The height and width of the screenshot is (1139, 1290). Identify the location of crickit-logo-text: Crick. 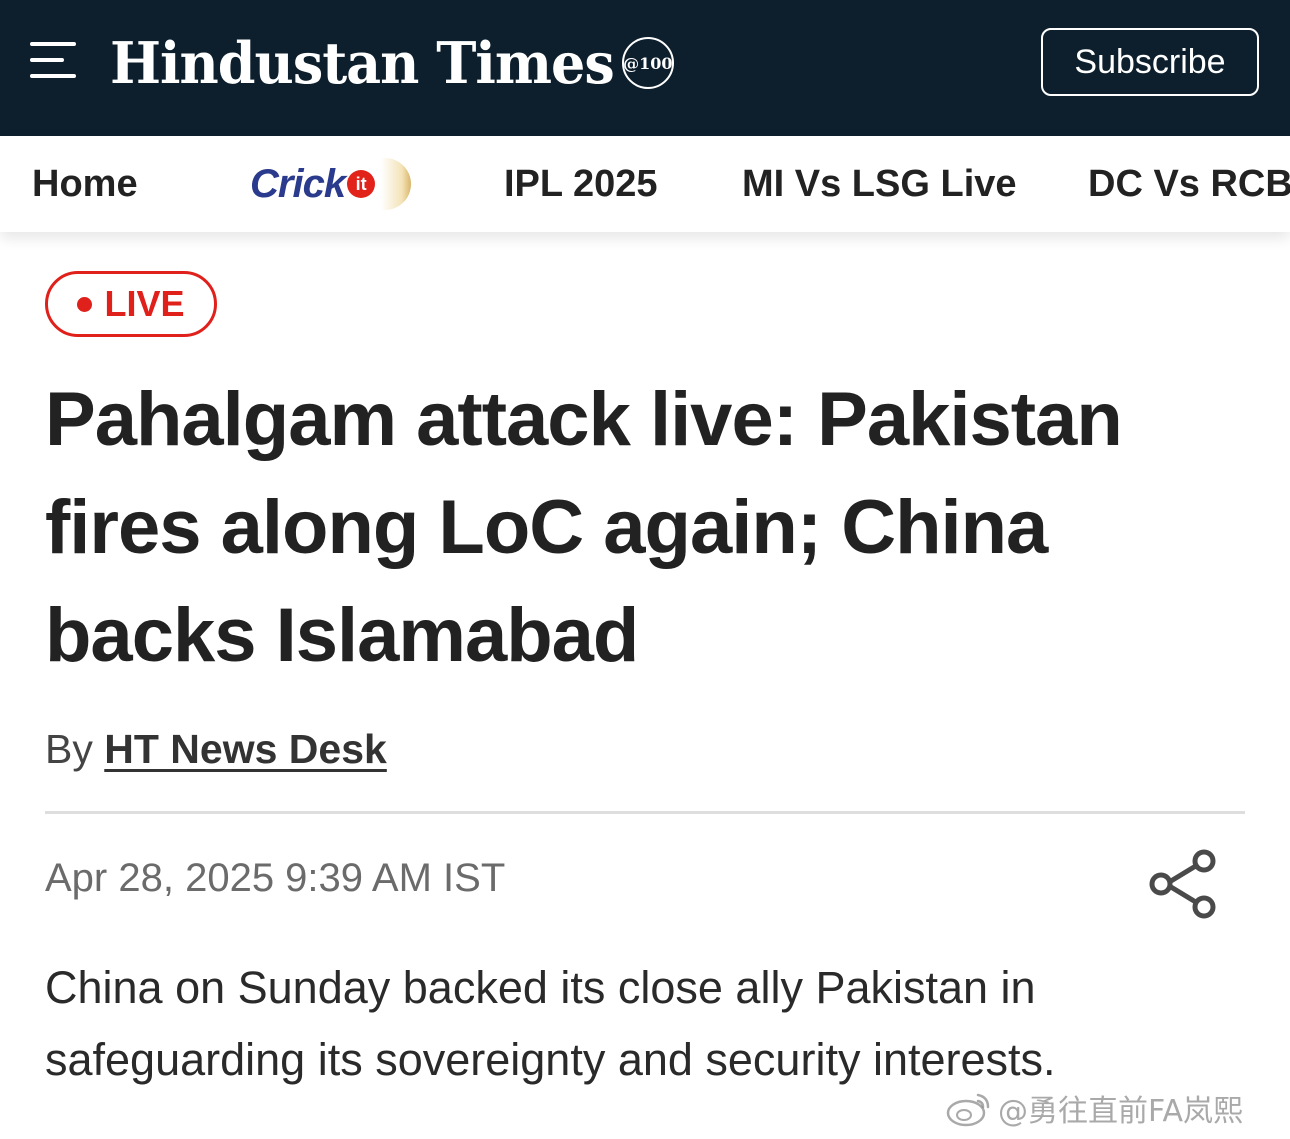
(298, 183).